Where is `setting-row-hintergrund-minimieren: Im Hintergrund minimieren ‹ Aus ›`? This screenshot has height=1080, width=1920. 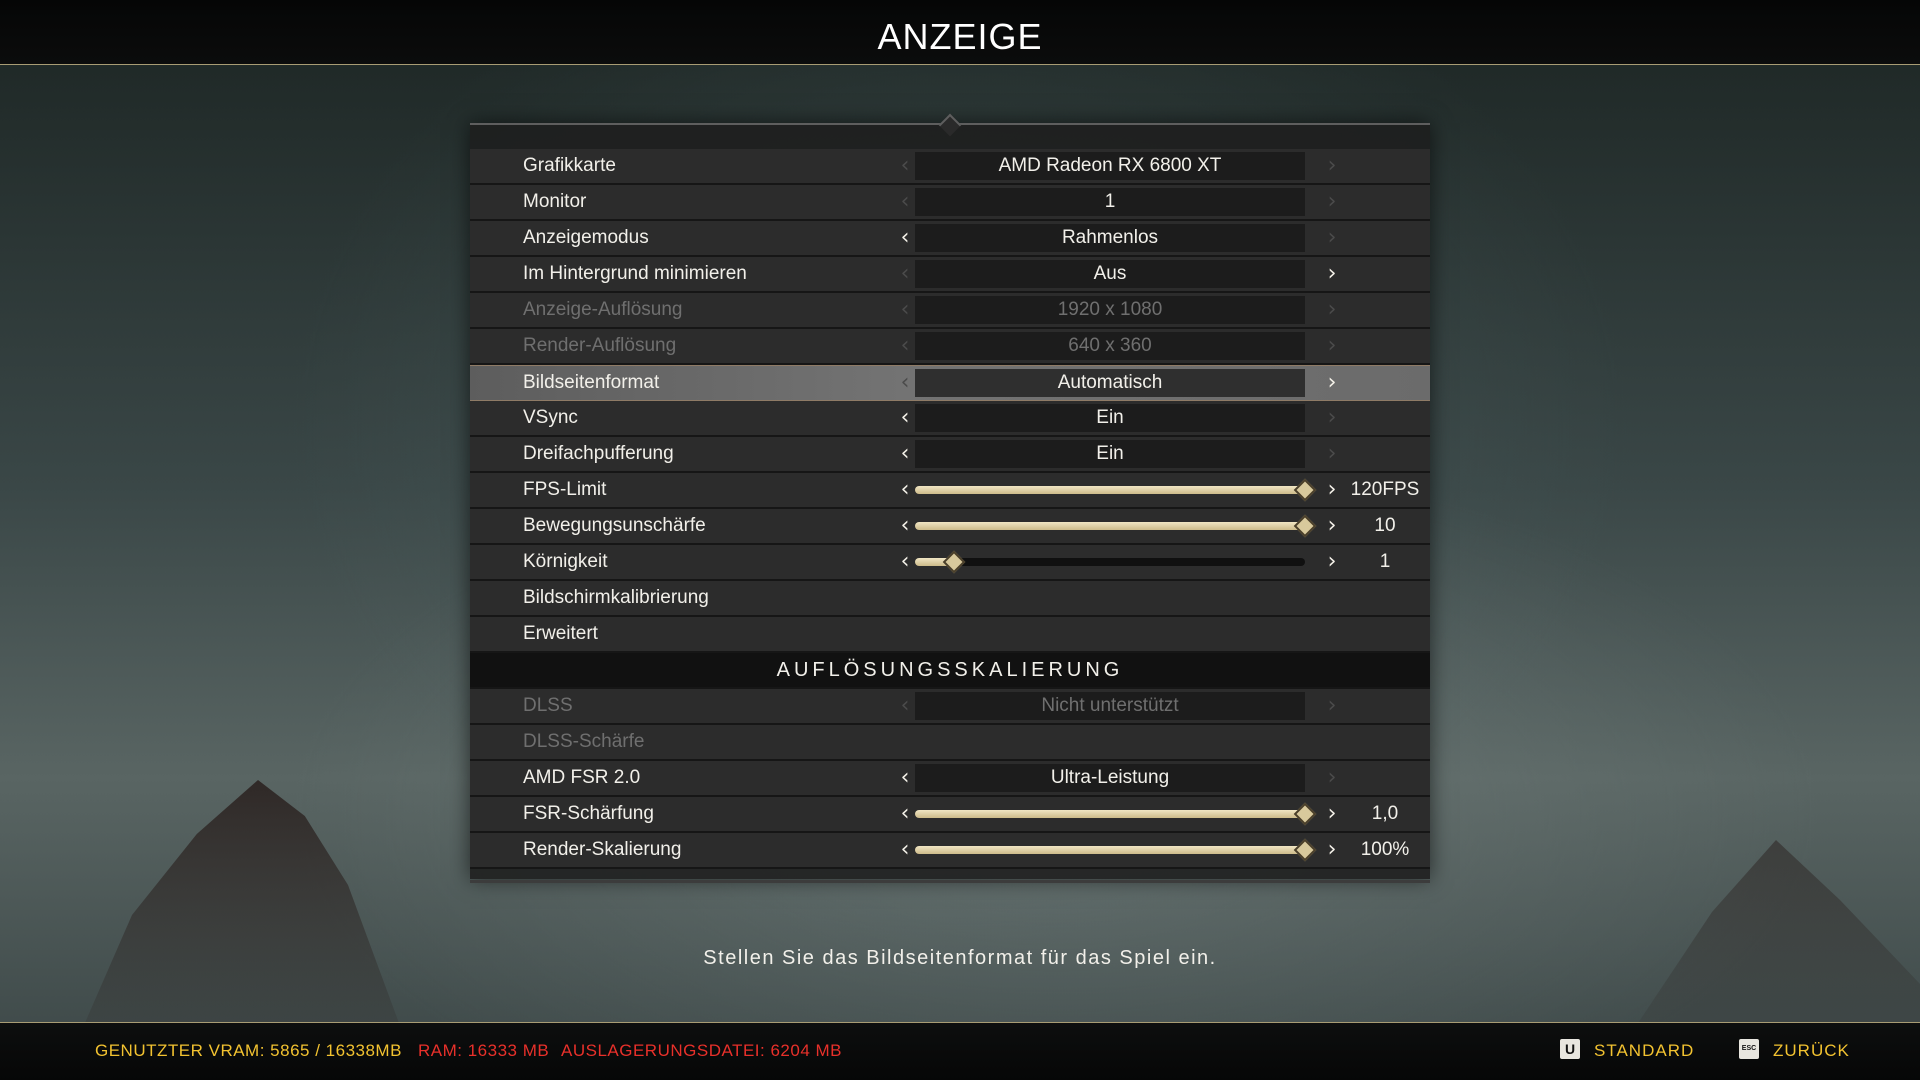
setting-row-hintergrund-minimieren: Im Hintergrund minimieren ‹ Aus › is located at coordinates (950, 275).